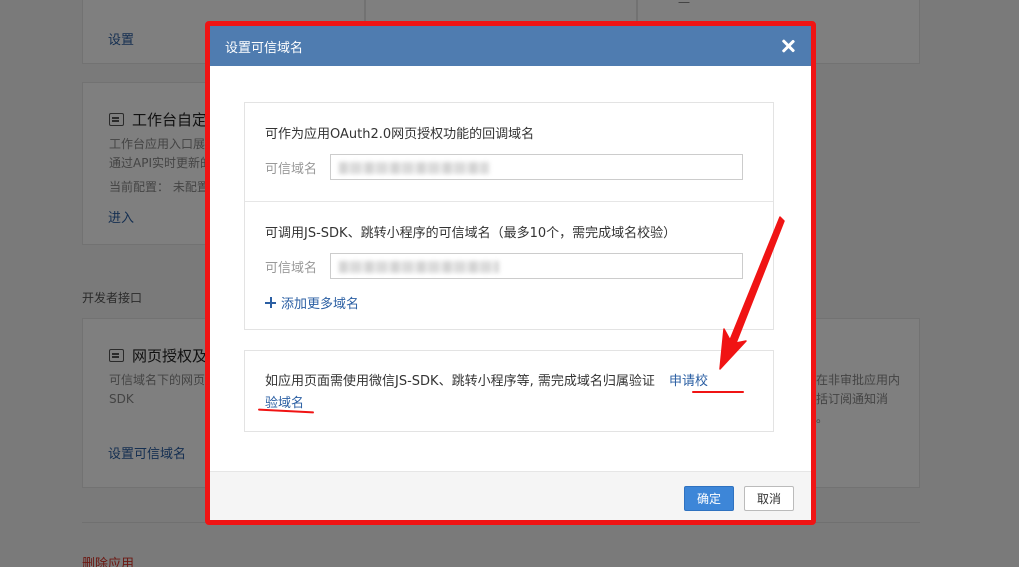  I want to click on dialog-header: 设置可信域名, so click(510, 46).